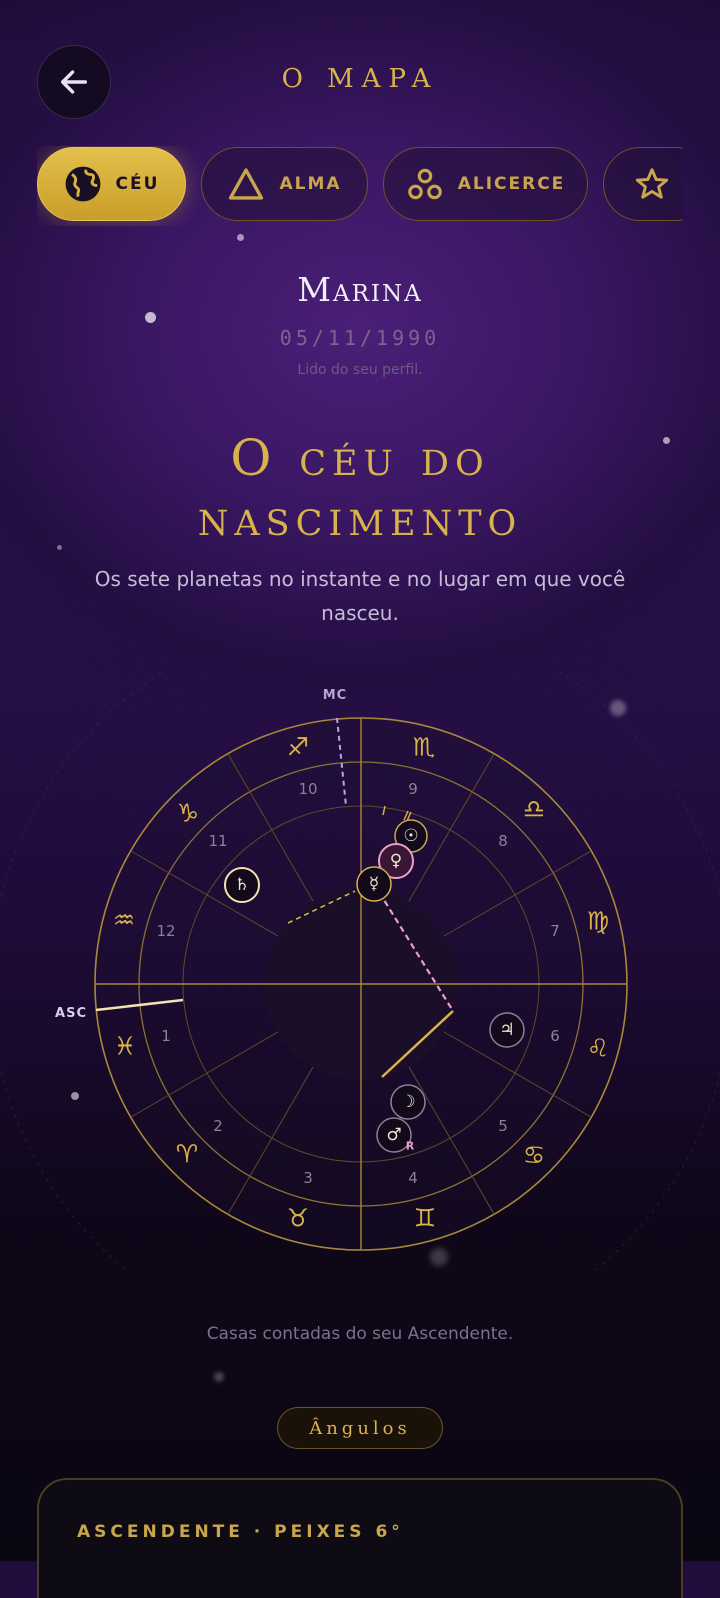  I want to click on profile-name: Marina, so click(360, 289).